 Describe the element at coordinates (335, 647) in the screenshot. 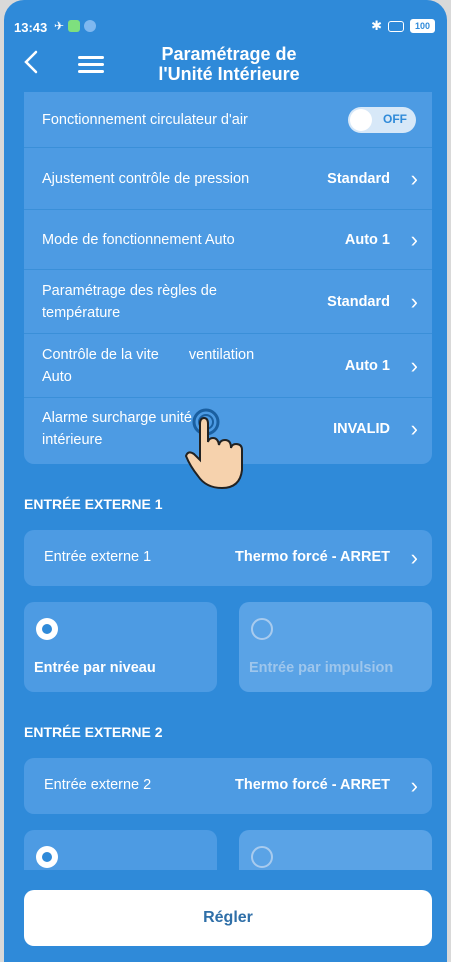

I see `pulse-input-option: Entrée par impulsion` at that location.